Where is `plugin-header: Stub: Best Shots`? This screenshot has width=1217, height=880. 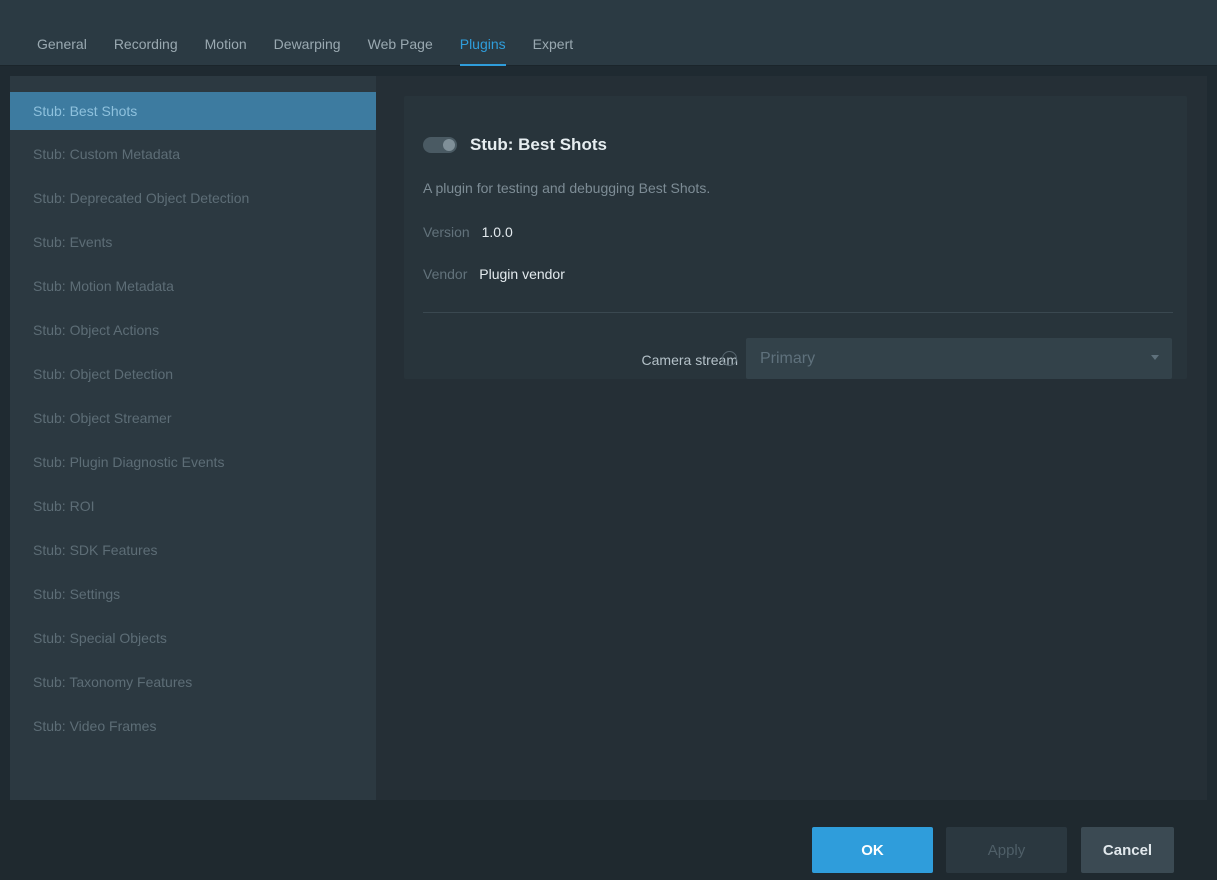 plugin-header: Stub: Best Shots is located at coordinates (515, 145).